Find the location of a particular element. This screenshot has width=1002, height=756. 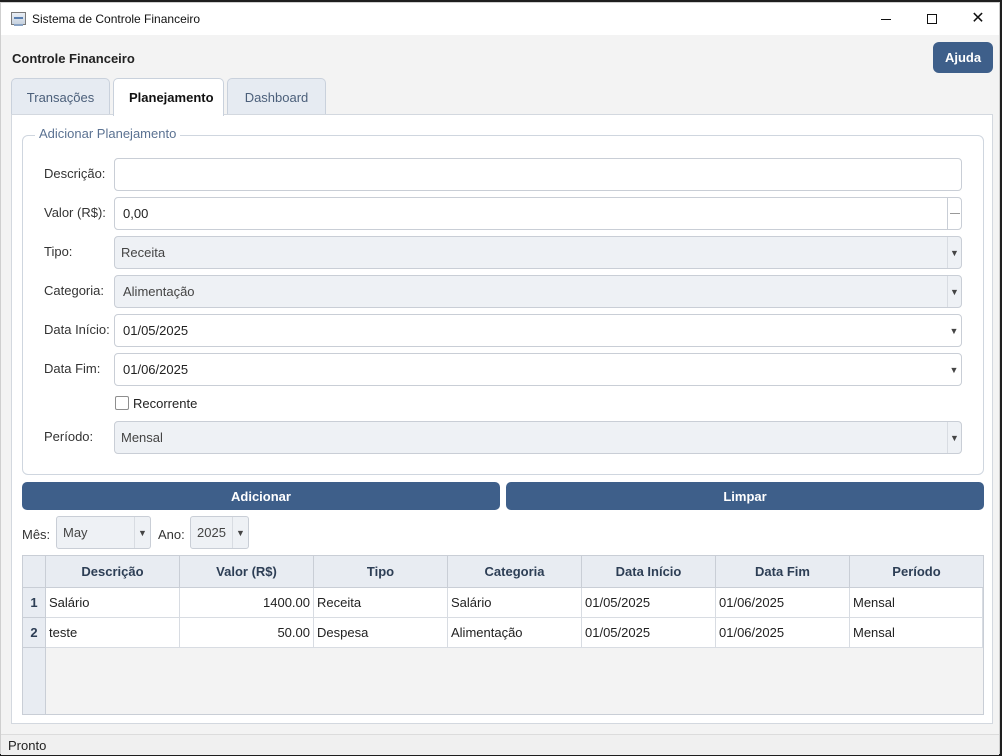

category-label: Categoria: is located at coordinates (74, 290).